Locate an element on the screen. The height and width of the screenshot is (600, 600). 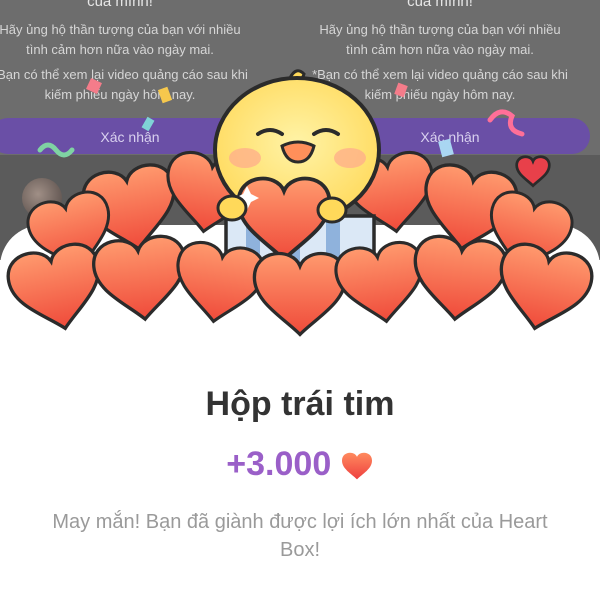
reward-title: Hộp trái tim is located at coordinates (300, 404).